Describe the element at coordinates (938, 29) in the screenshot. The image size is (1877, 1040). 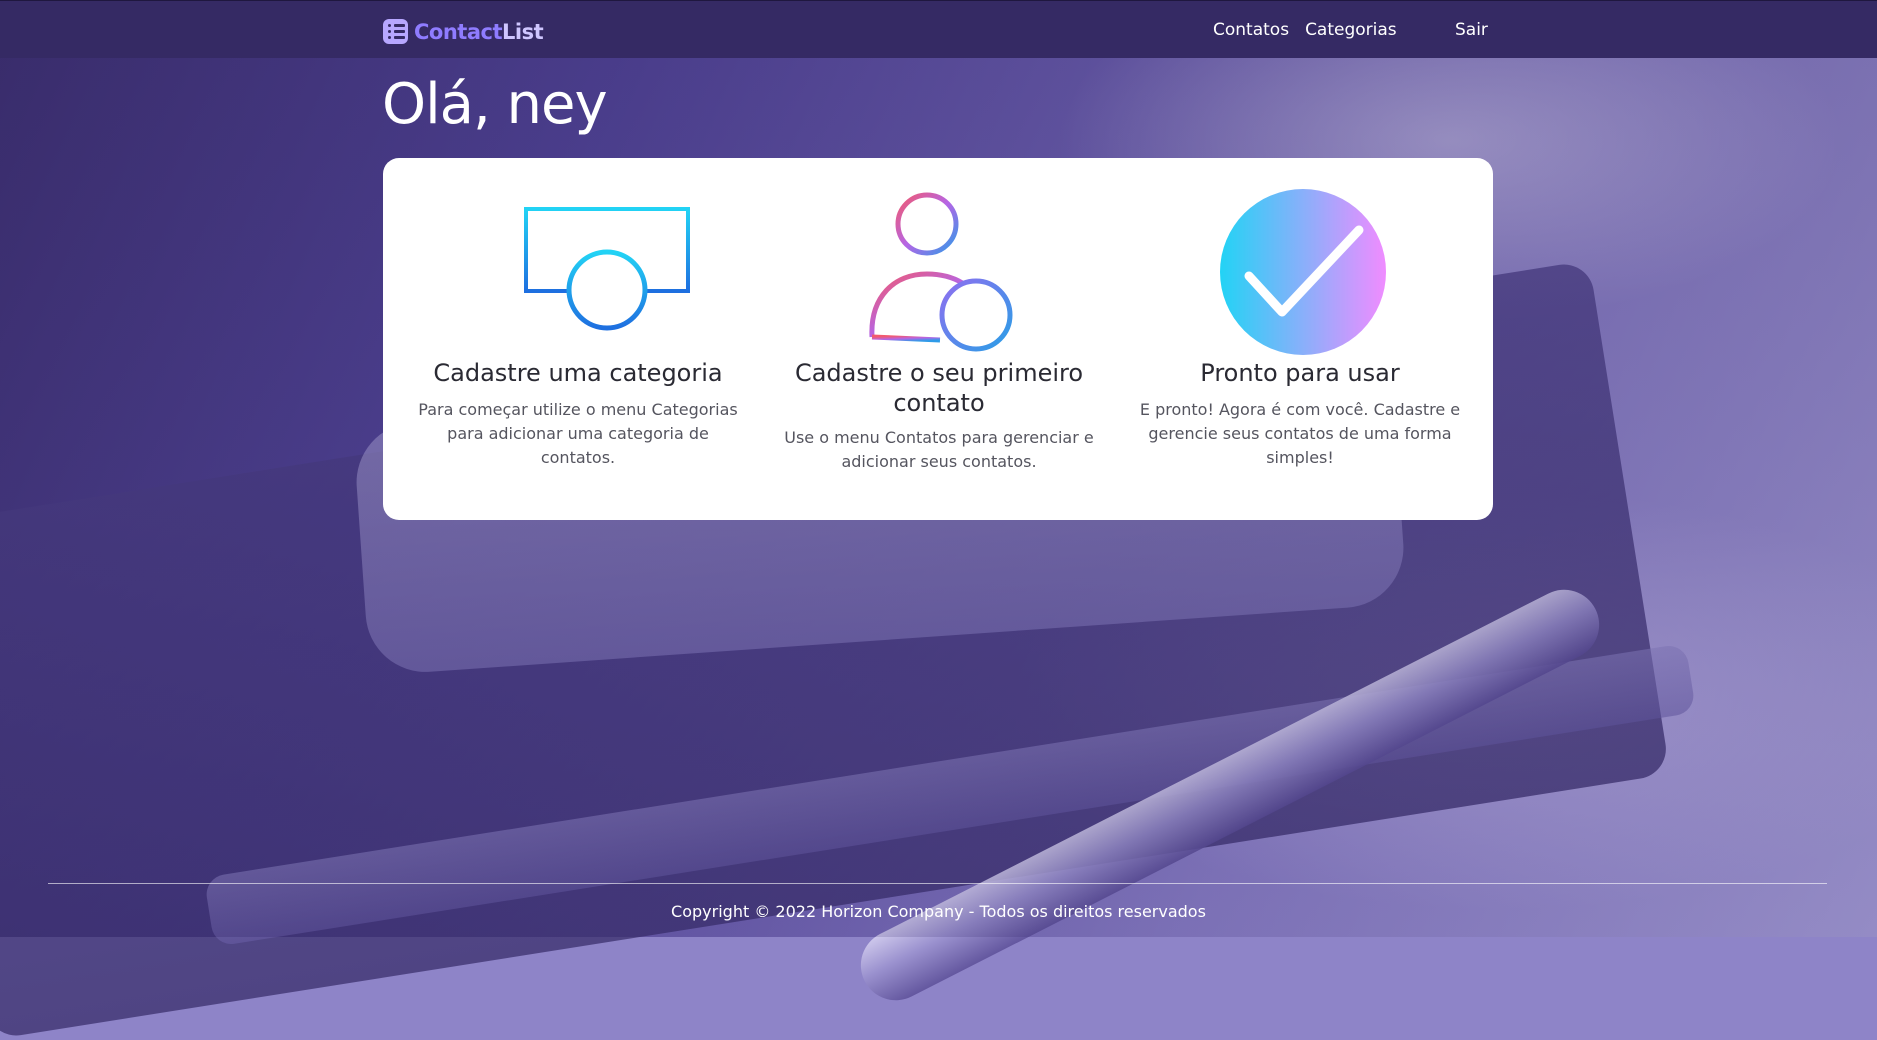
I see `navbar: ContactList Contatos Categorias Sair` at that location.